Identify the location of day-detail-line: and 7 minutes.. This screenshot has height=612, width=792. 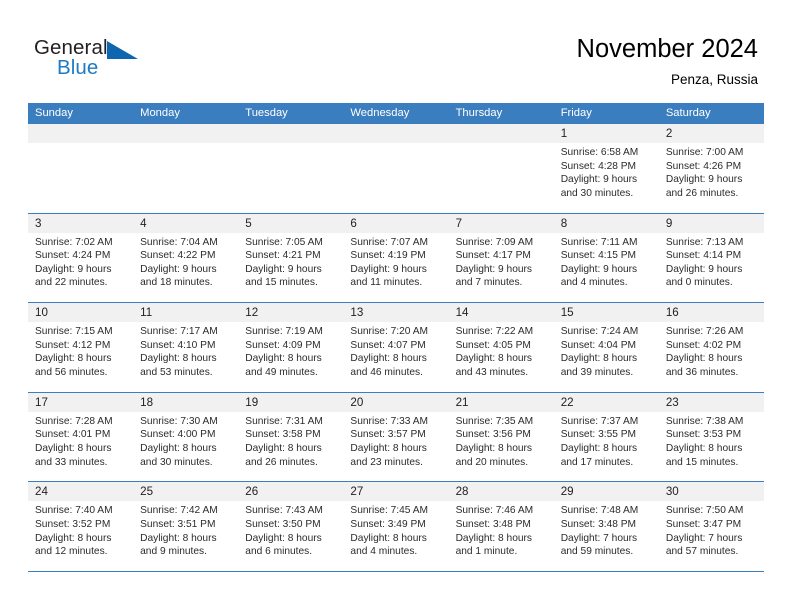
(489, 283).